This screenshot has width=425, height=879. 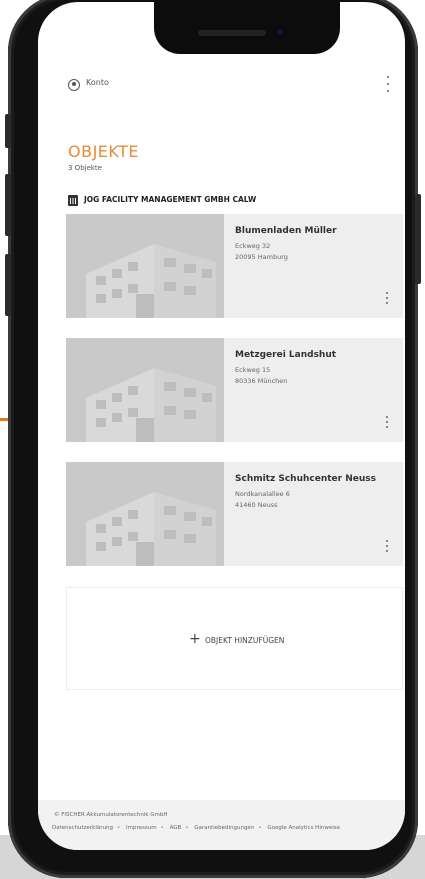 I want to click on speaker, so click(x=232, y=33).